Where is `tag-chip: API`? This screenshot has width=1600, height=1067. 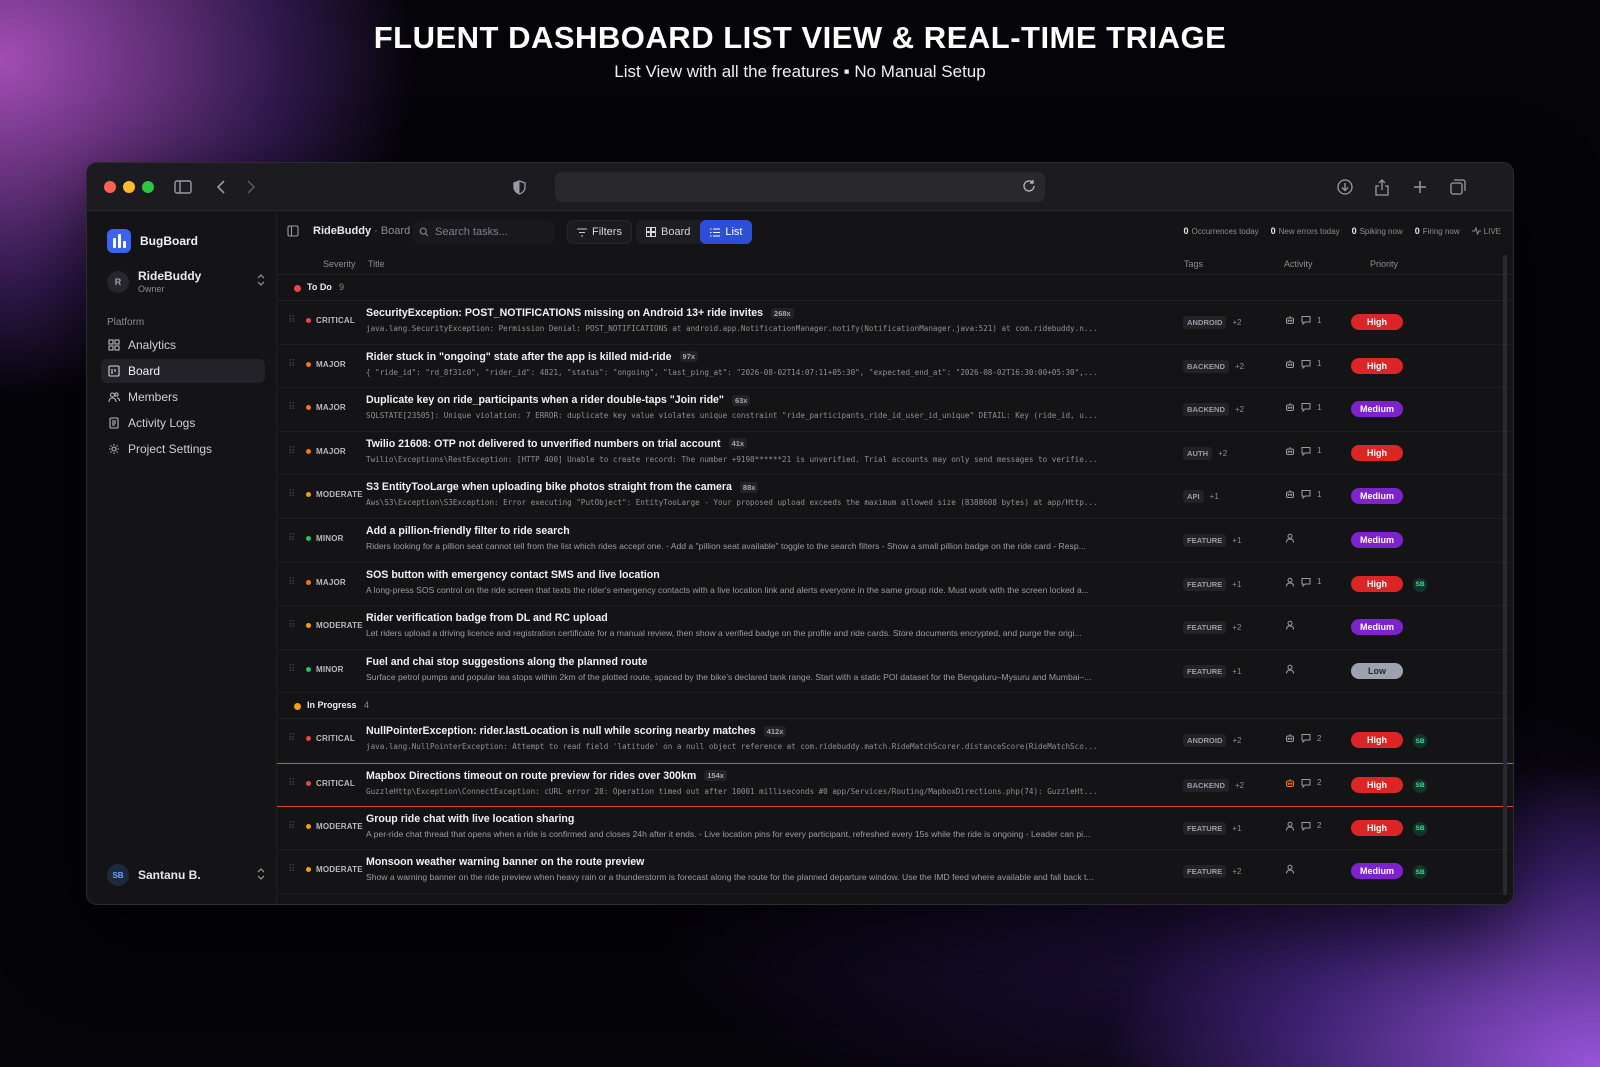 tag-chip: API is located at coordinates (1193, 497).